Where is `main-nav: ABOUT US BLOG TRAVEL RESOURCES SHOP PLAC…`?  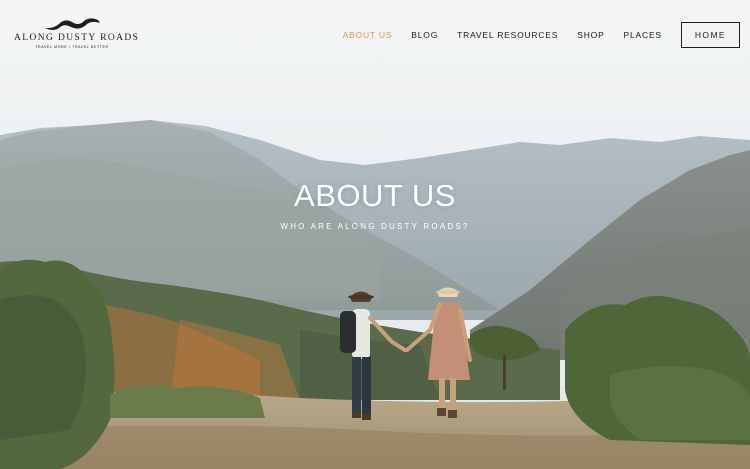
main-nav: ABOUT US BLOG TRAVEL RESOURCES SHOP PLAC… is located at coordinates (541, 35).